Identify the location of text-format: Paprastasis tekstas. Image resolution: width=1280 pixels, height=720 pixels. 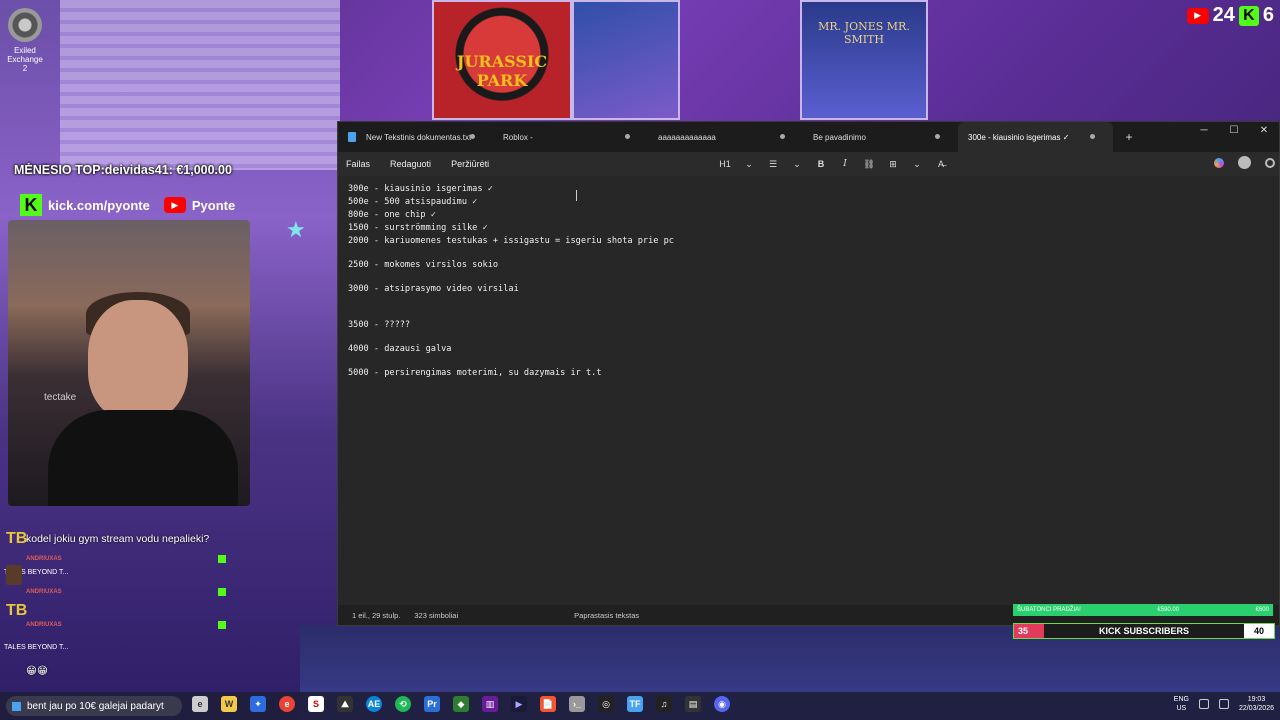
(606, 615).